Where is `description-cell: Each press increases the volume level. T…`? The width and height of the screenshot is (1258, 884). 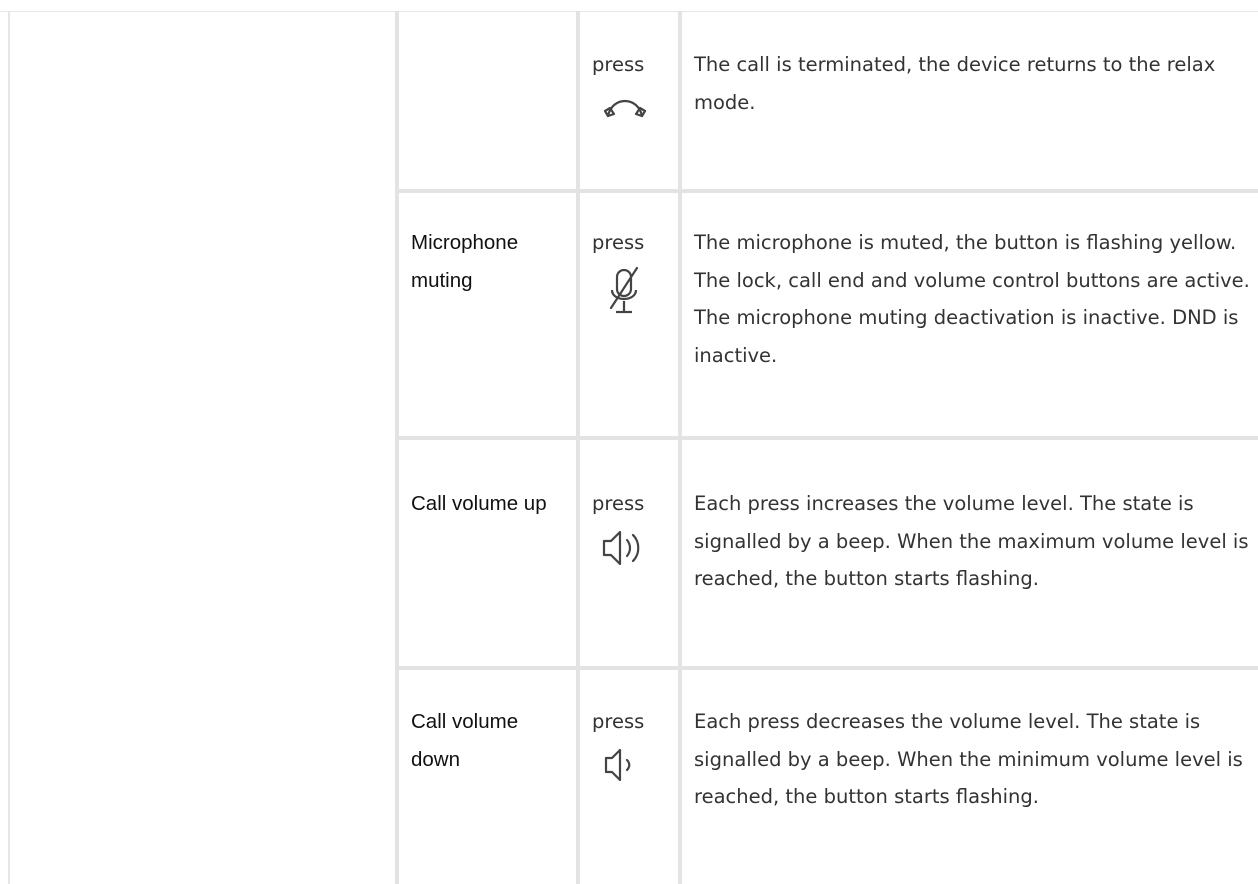
description-cell: Each press increases the volume level. T… is located at coordinates (971, 541).